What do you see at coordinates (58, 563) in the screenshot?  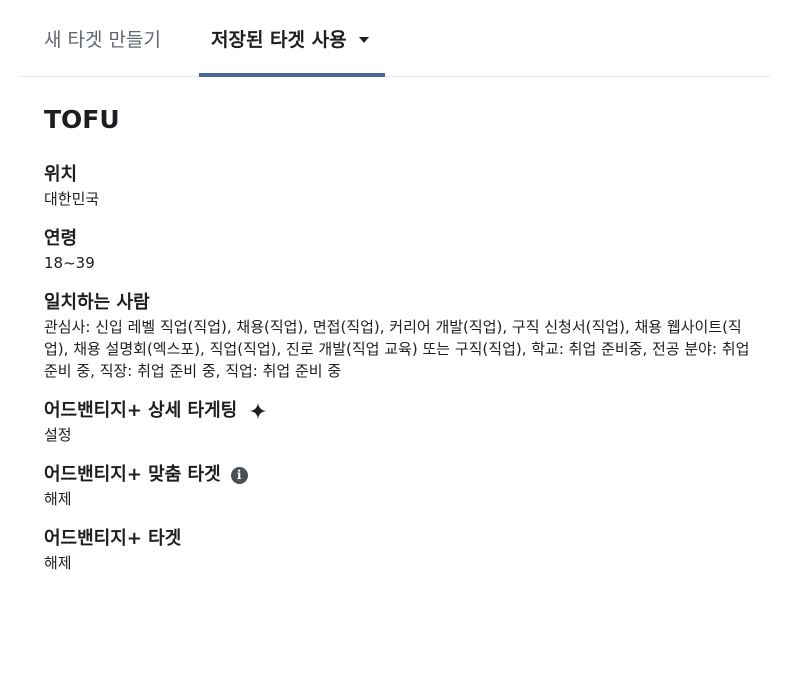 I see `advantage-audience-value: 해제` at bounding box center [58, 563].